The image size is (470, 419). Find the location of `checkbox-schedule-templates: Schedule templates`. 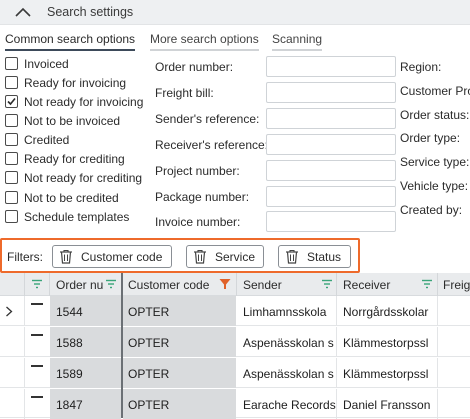

checkbox-schedule-templates: Schedule templates is located at coordinates (67, 216).